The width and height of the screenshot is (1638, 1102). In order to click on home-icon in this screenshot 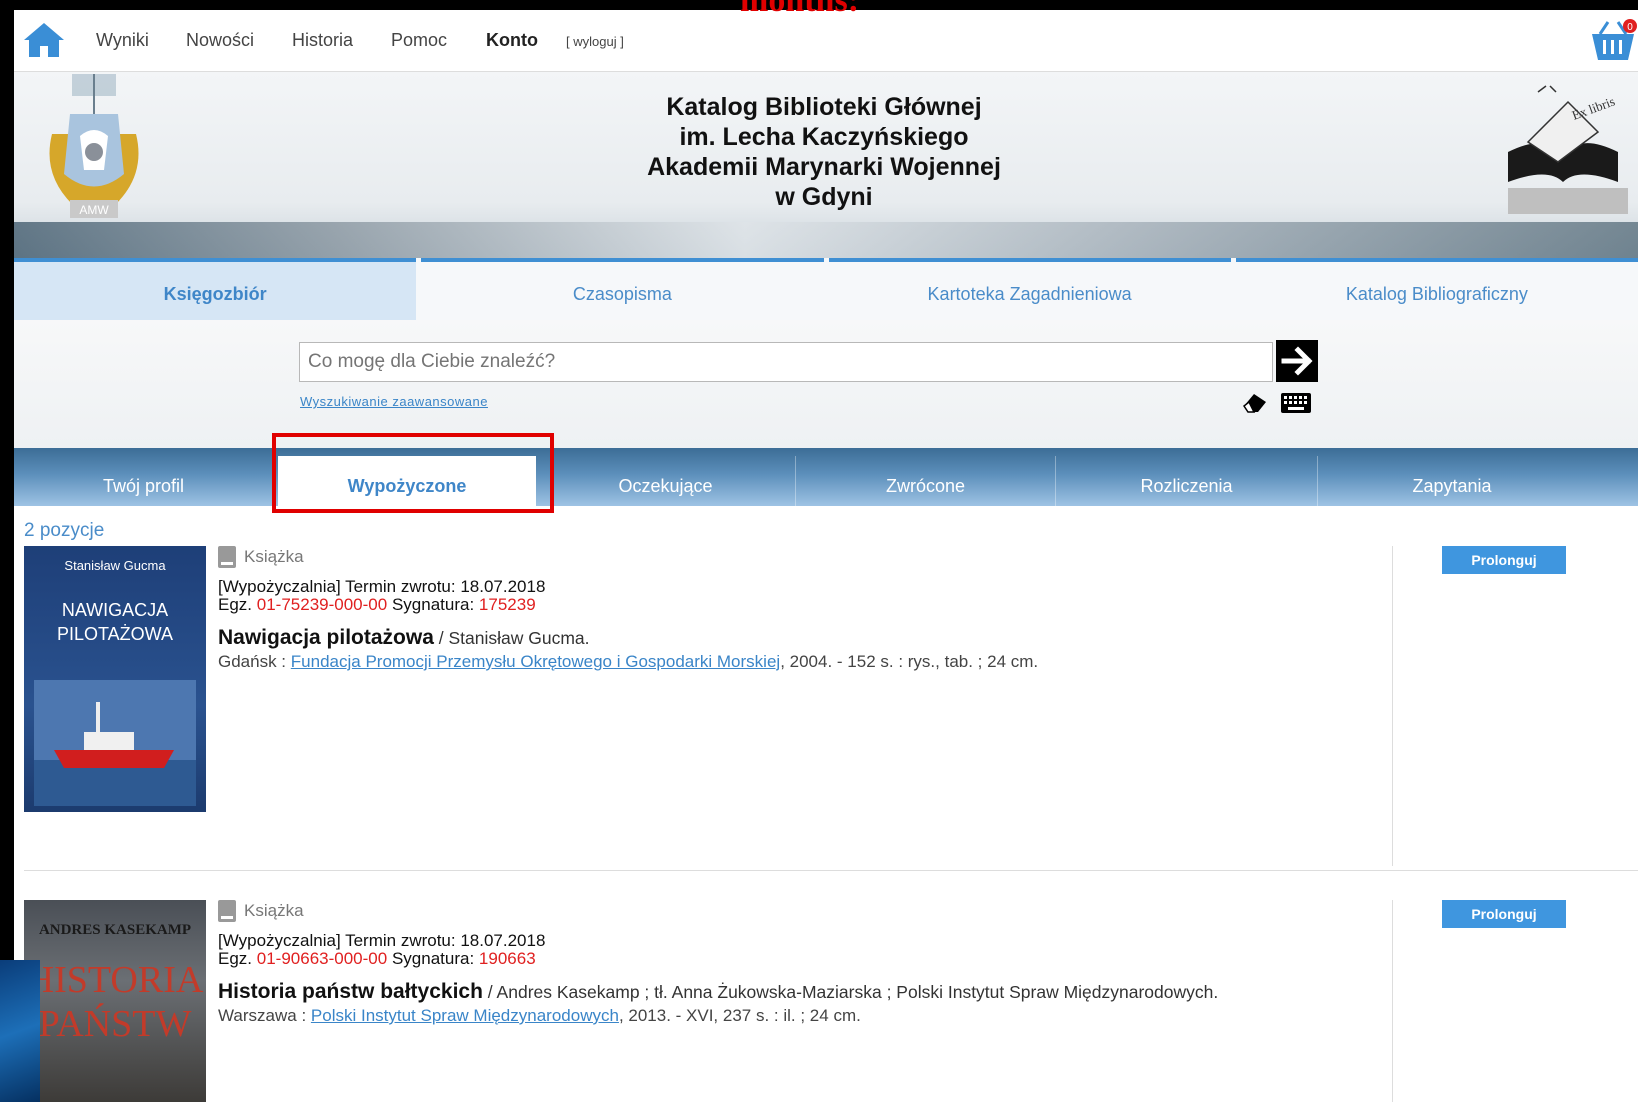, I will do `click(44, 40)`.